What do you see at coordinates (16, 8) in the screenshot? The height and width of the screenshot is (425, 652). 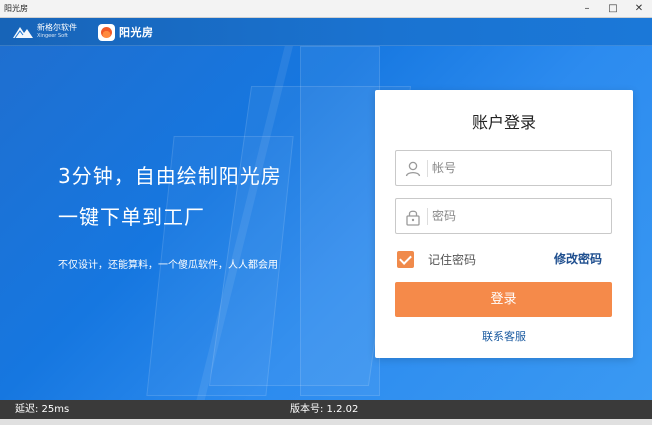 I see `window-title: 阳光房` at bounding box center [16, 8].